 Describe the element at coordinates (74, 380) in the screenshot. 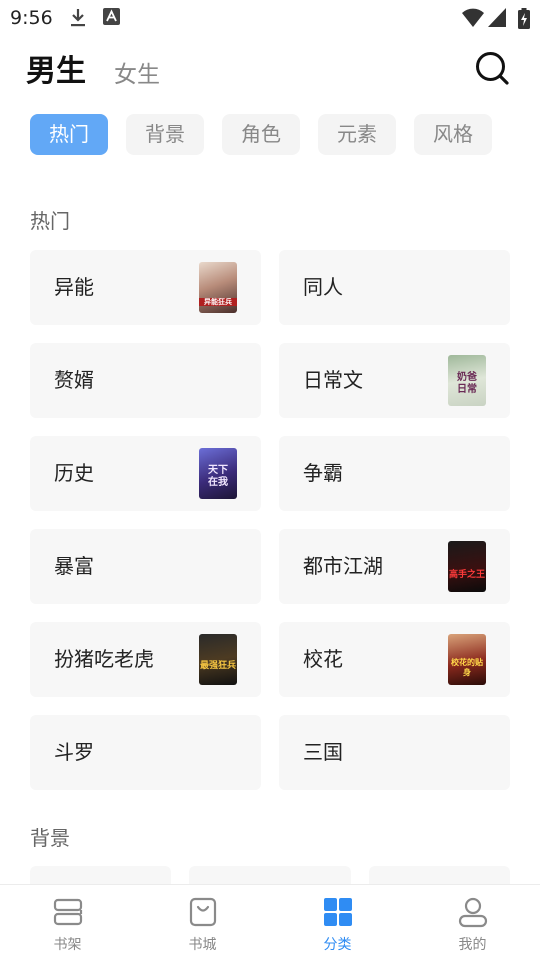

I see `category-label: 赘婿` at that location.